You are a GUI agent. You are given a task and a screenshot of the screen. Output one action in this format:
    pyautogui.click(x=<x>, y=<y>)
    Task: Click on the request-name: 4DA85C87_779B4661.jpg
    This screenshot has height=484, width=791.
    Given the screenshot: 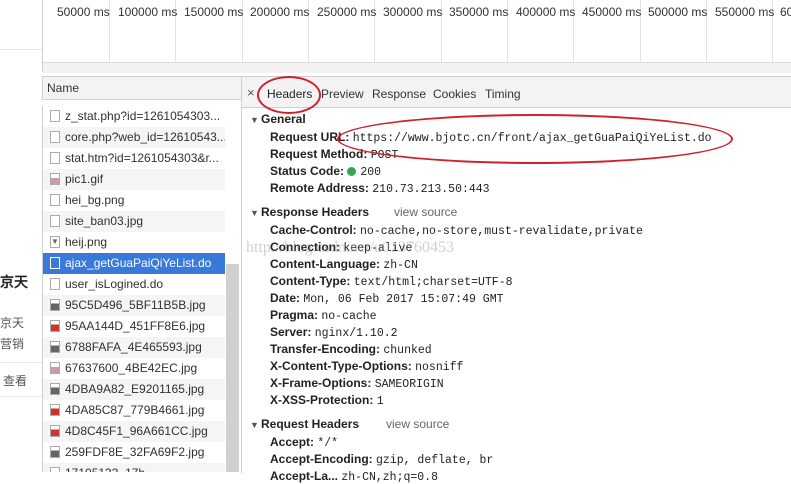 What is the action you would take?
    pyautogui.click(x=135, y=410)
    